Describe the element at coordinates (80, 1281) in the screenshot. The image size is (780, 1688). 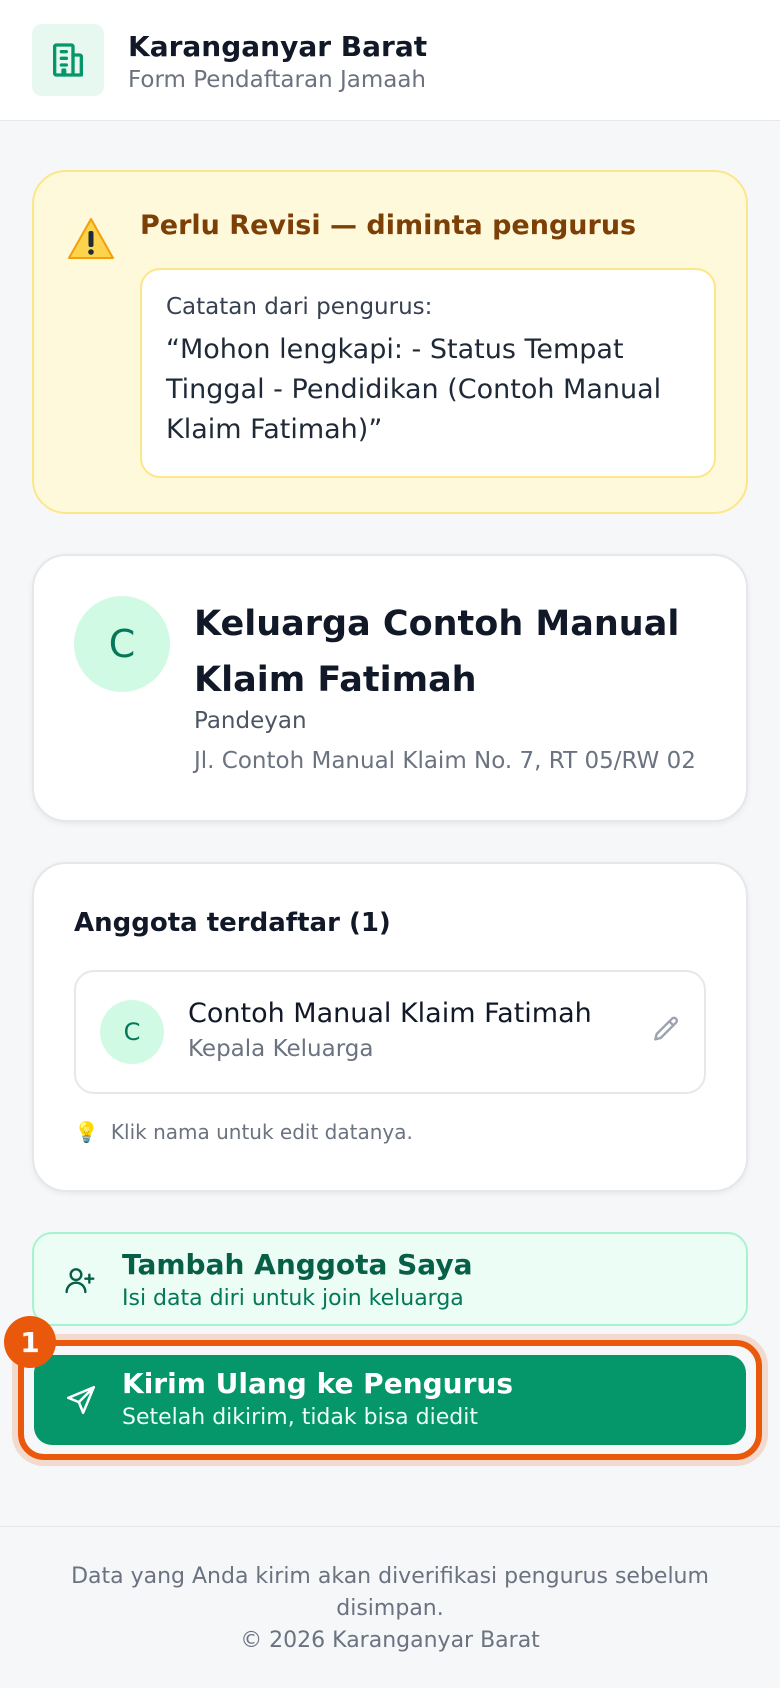
I see `user-plus-icon` at that location.